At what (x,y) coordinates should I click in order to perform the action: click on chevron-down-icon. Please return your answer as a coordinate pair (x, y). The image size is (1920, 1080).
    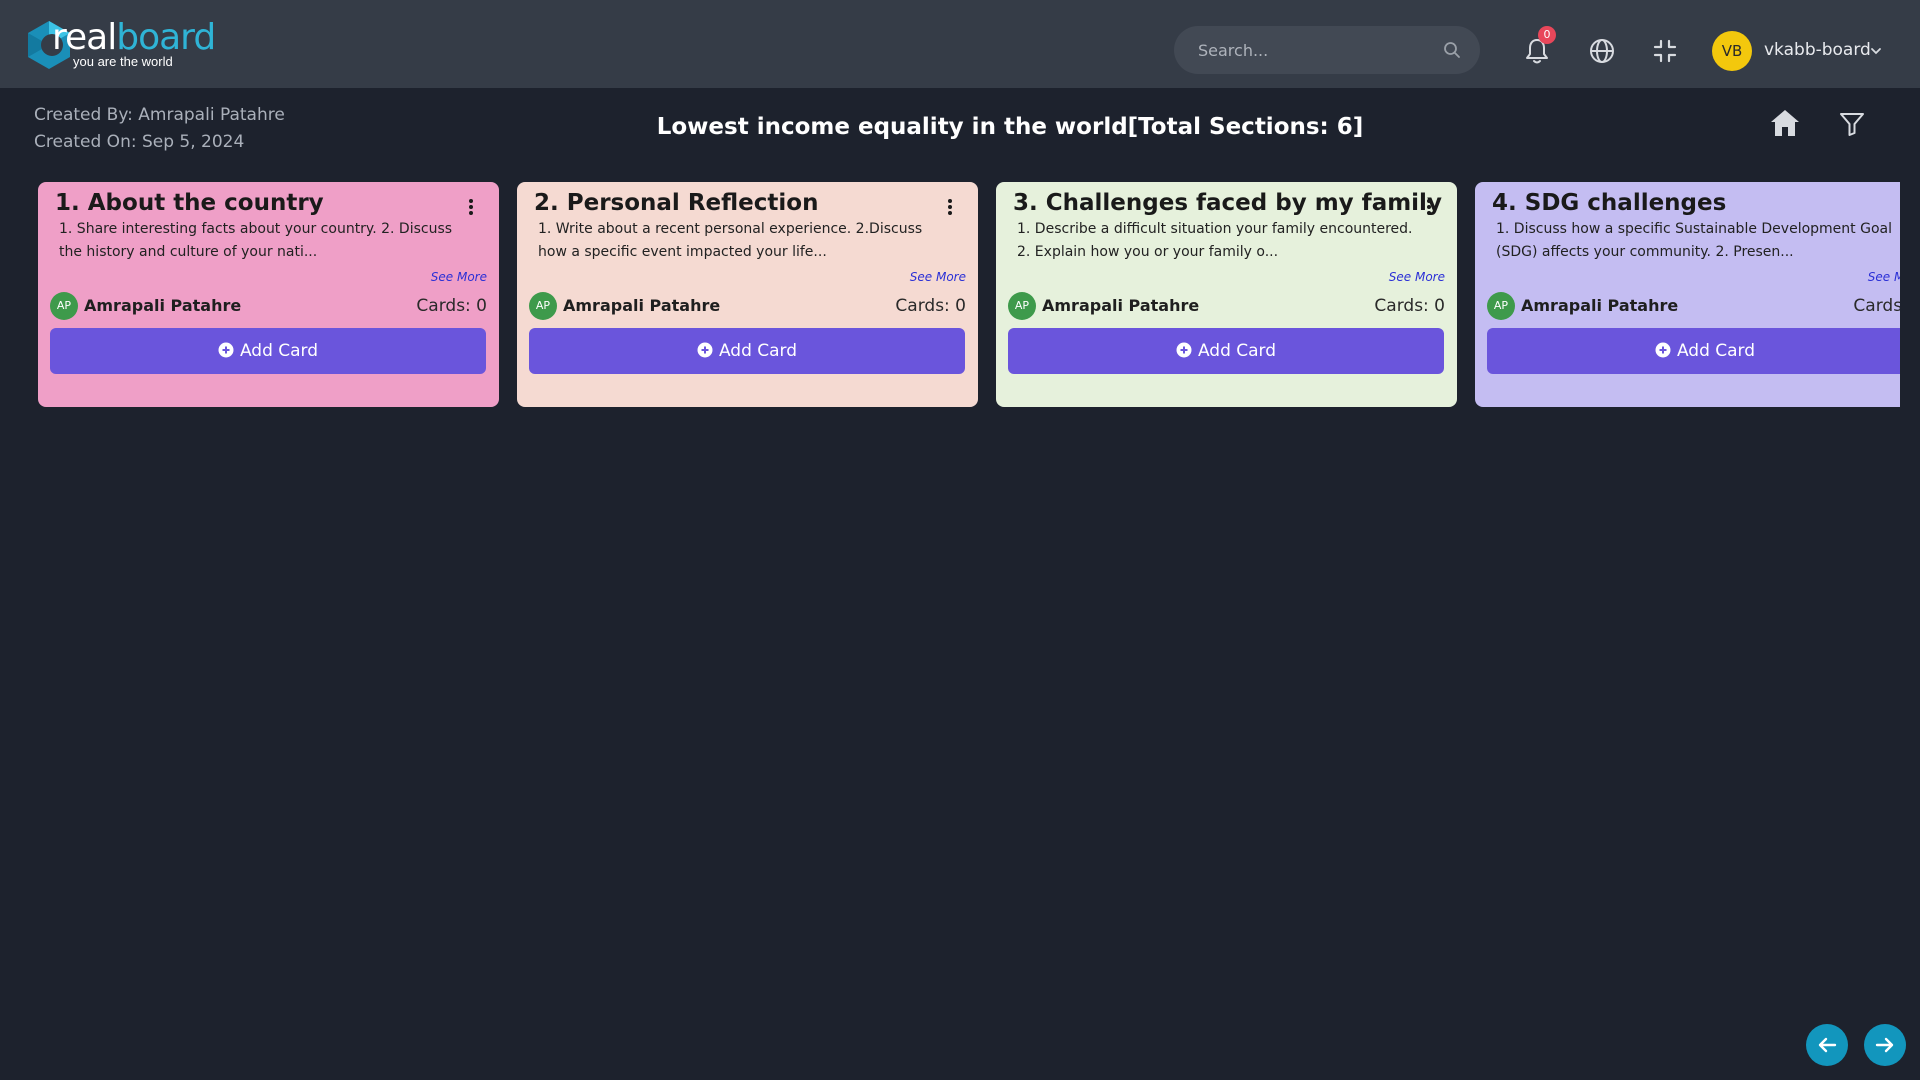
    Looking at the image, I should click on (1876, 51).